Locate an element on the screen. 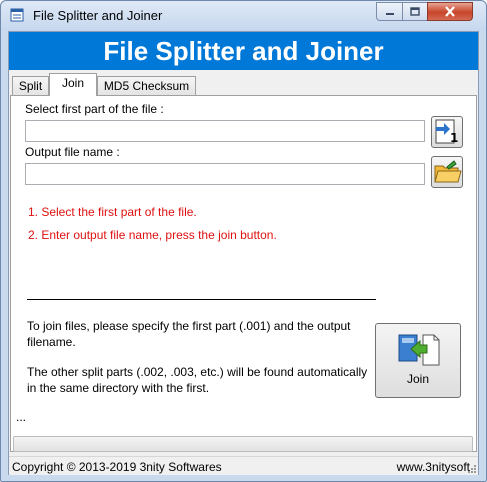  svg-text: 1 is located at coordinates (454, 138).